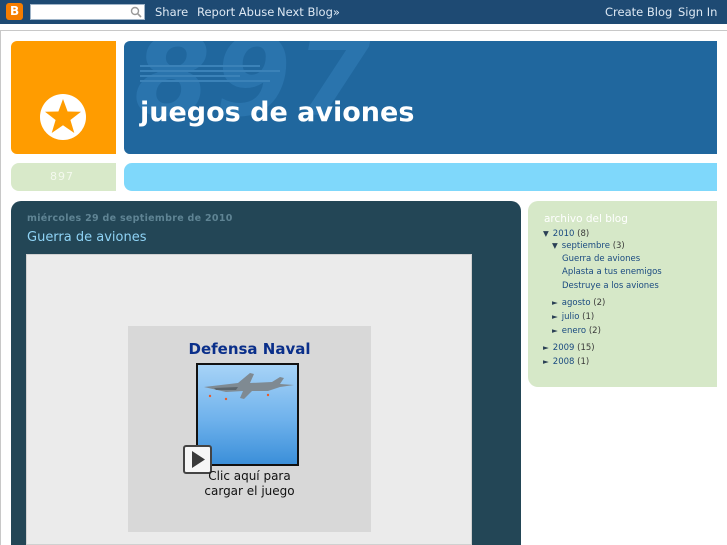  Describe the element at coordinates (235, 12) in the screenshot. I see `report-abuse-link: Report Abuse` at that location.